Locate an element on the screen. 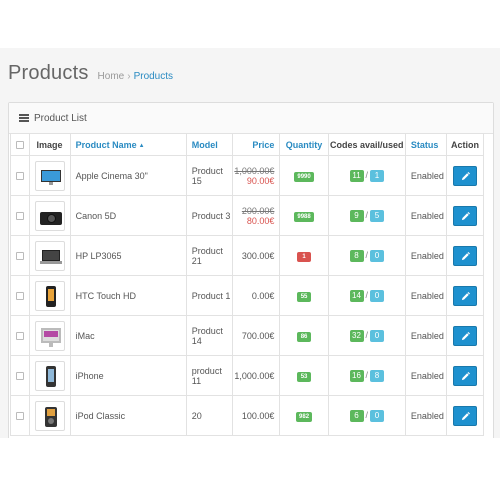 The width and height of the screenshot is (500, 500). product-price-cell: 100.00€ is located at coordinates (256, 415).